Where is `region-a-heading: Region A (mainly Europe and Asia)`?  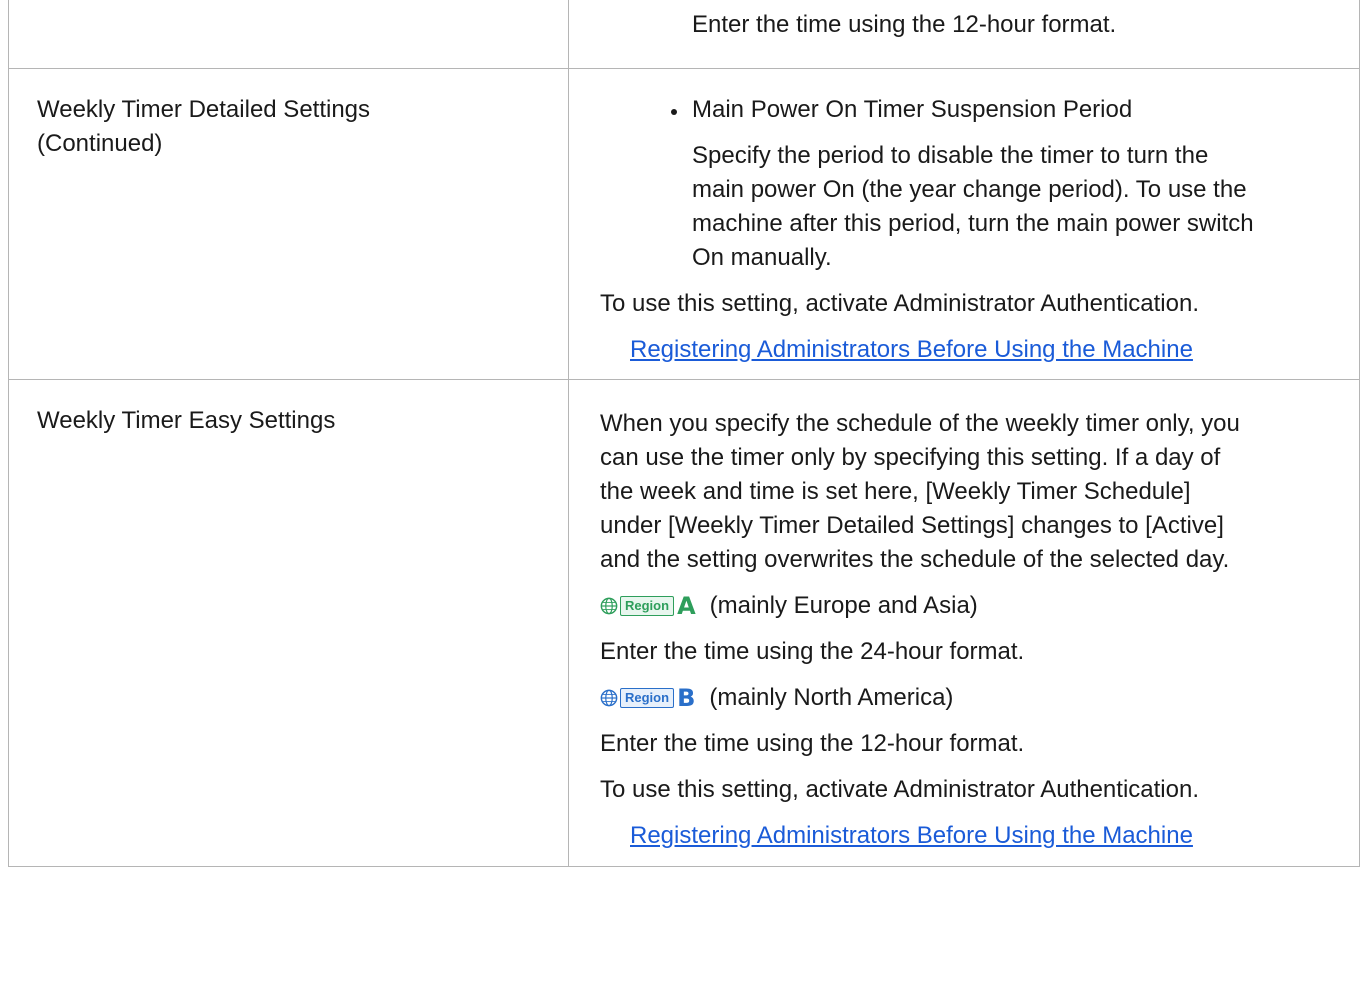
region-a-heading: Region A (mainly Europe and Asia) is located at coordinates (964, 606).